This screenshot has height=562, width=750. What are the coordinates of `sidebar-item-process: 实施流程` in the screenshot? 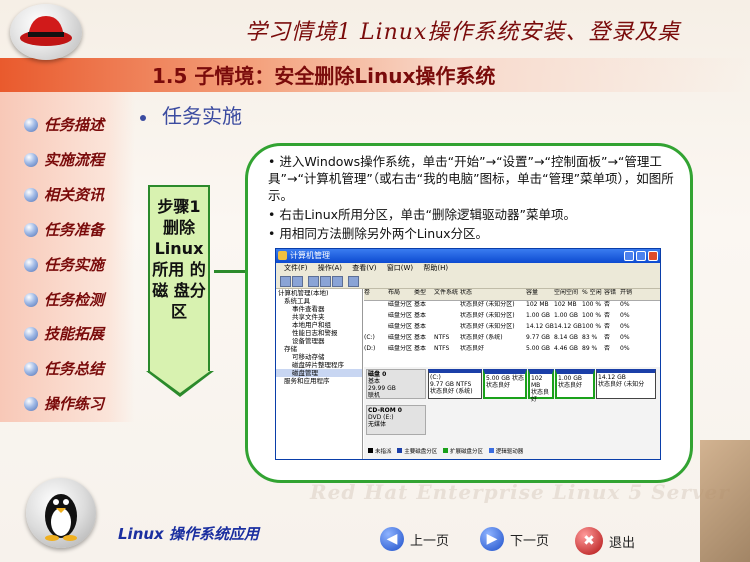 It's located at (64, 159).